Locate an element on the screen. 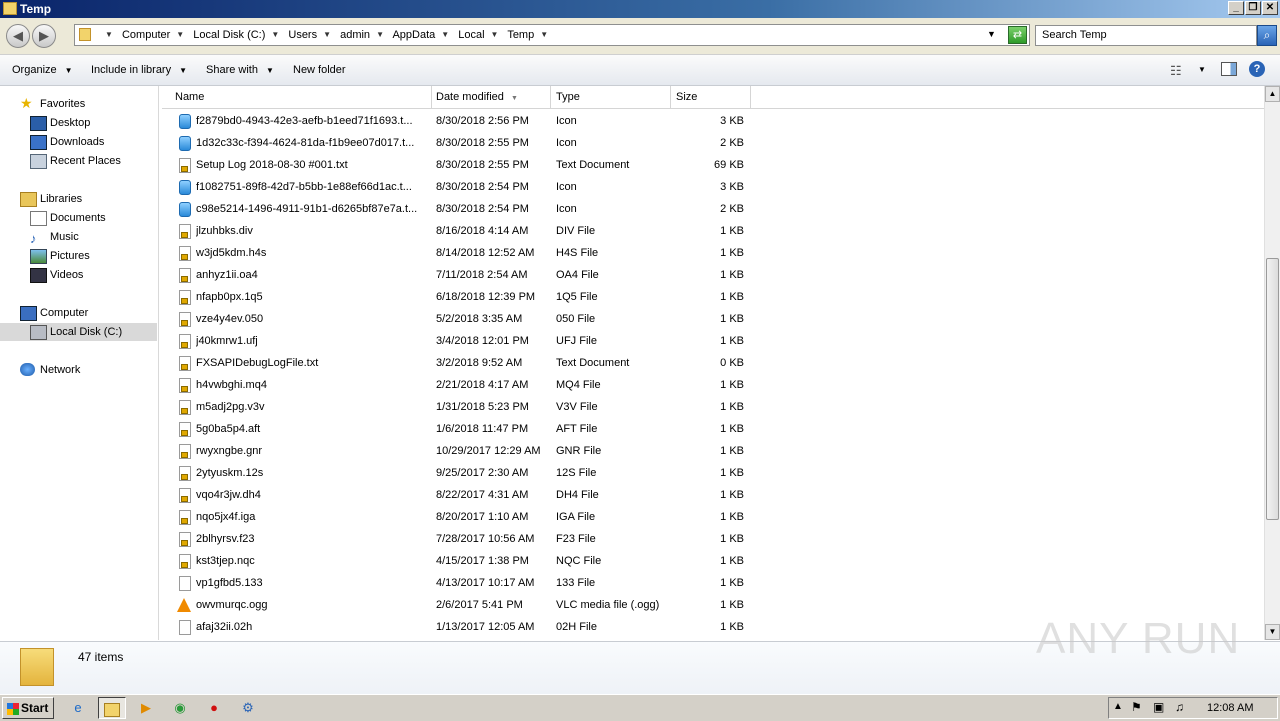 This screenshot has width=1280, height=721. search-icon: ⌕ is located at coordinates (1267, 35).